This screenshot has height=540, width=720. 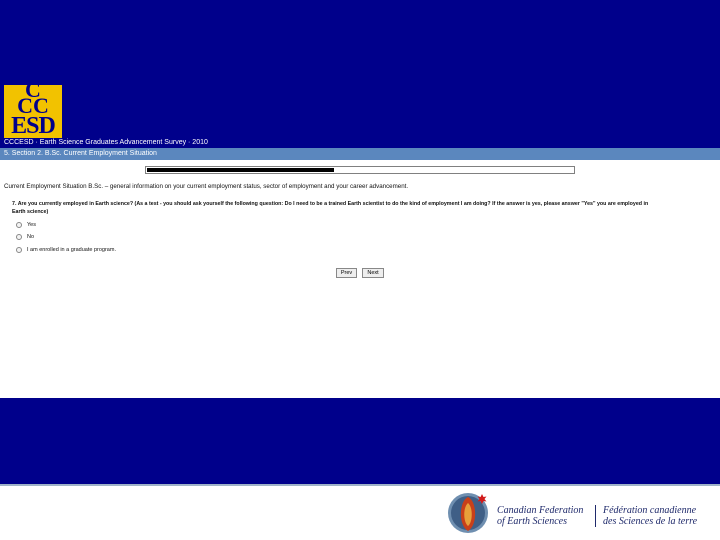 I want to click on logo-line-3: ESD, so click(x=33, y=126).